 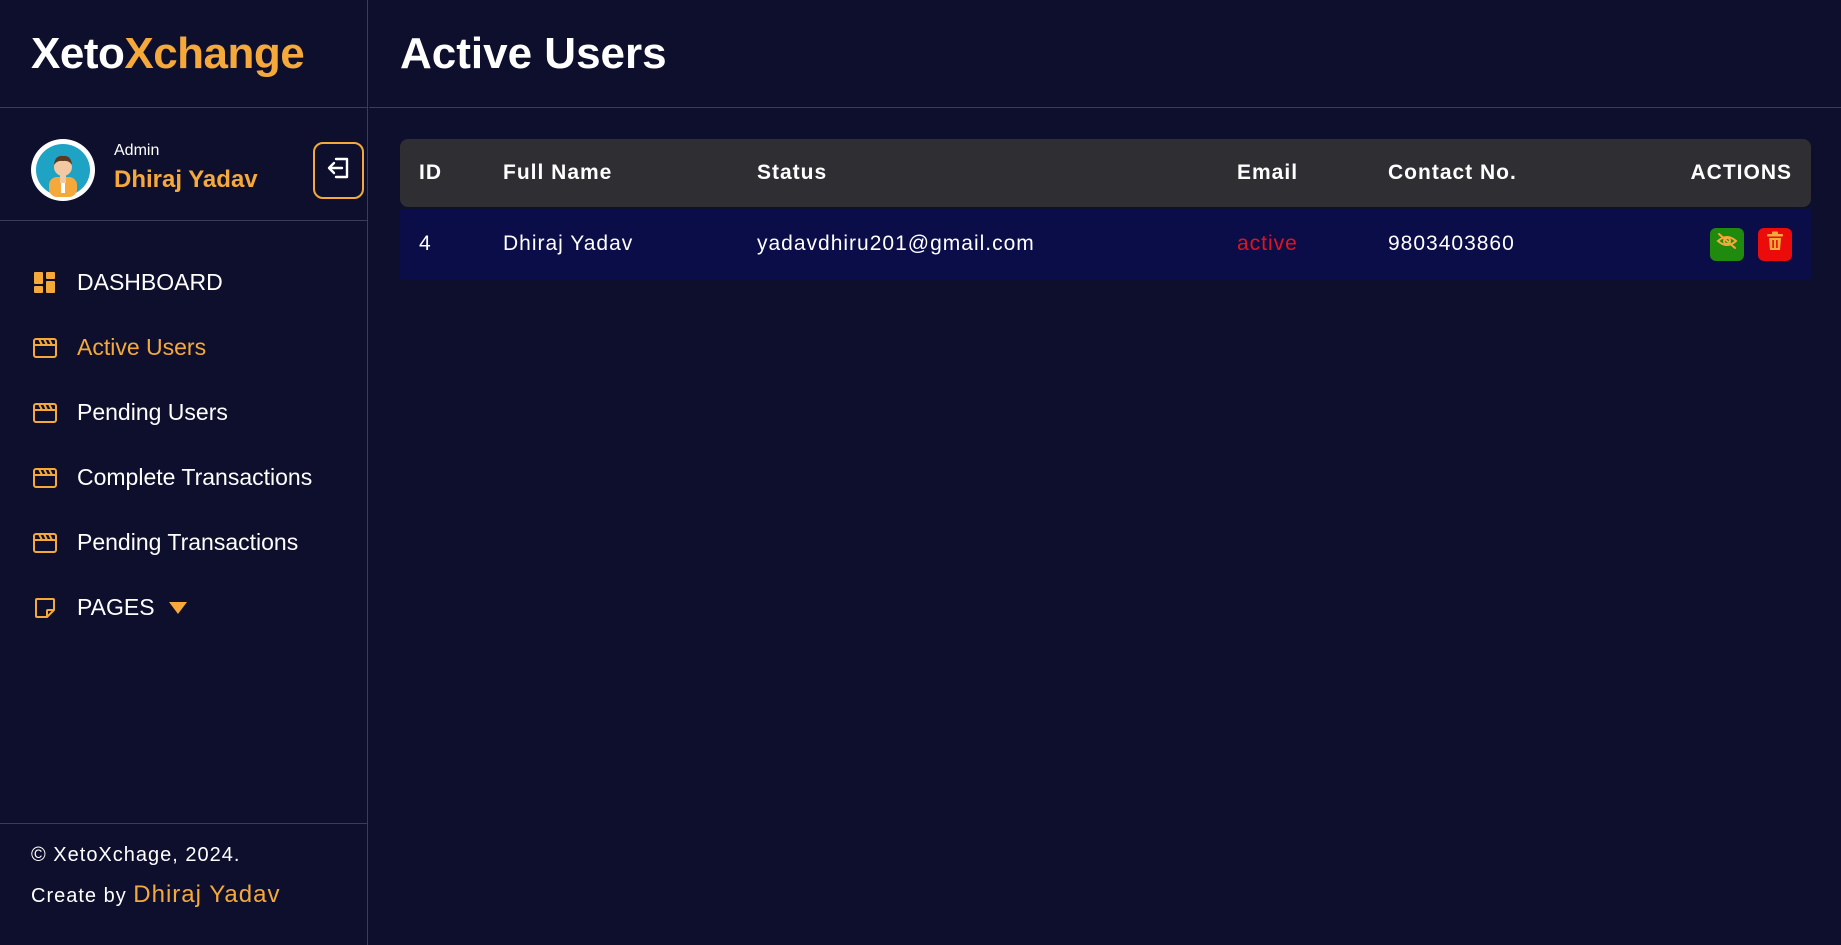 What do you see at coordinates (183, 164) in the screenshot?
I see `profile-panel: Admin Dhiraj Yadav` at bounding box center [183, 164].